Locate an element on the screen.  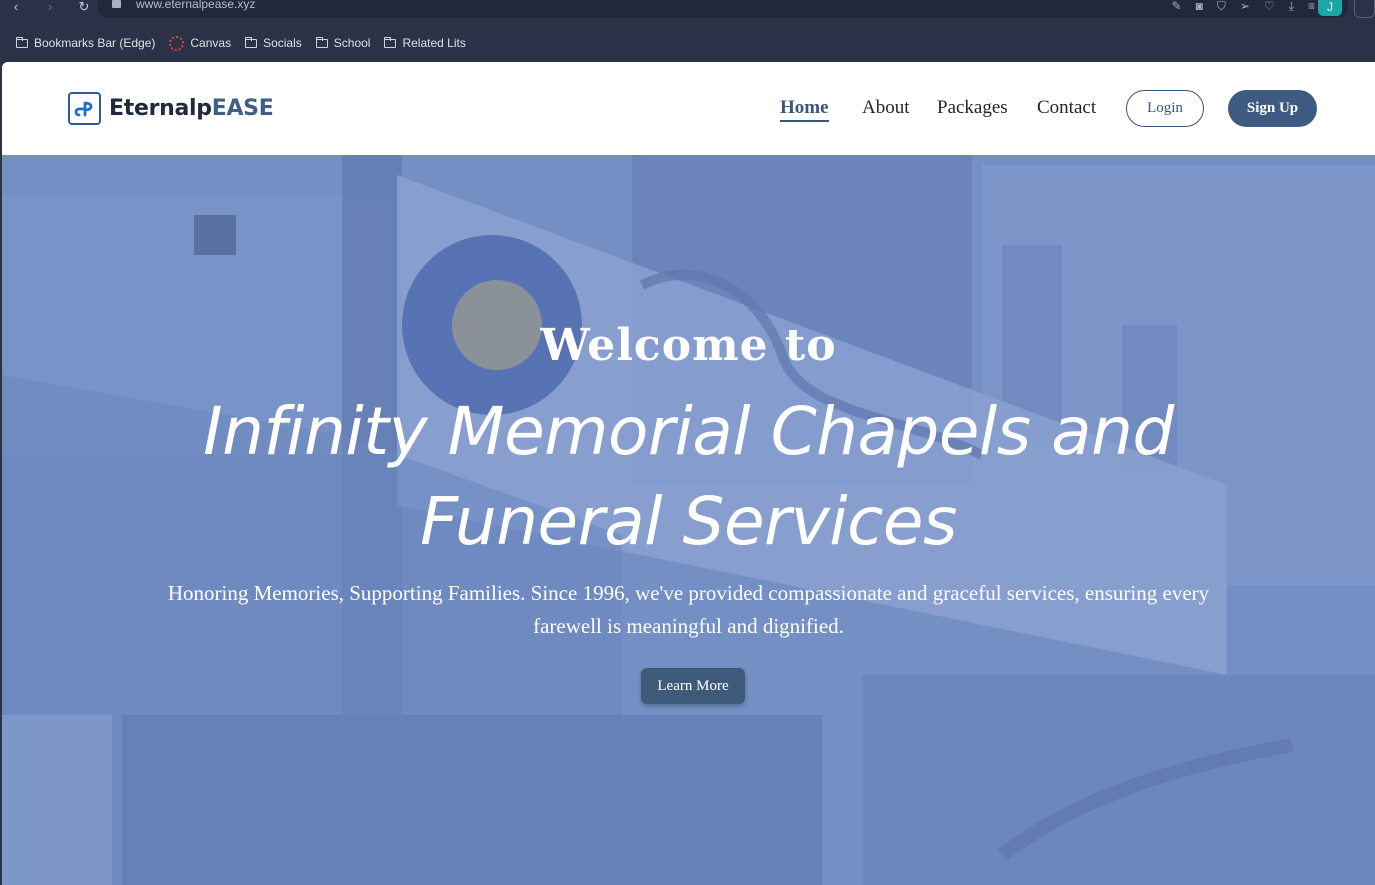
signup-button: Sign Up is located at coordinates (1272, 108).